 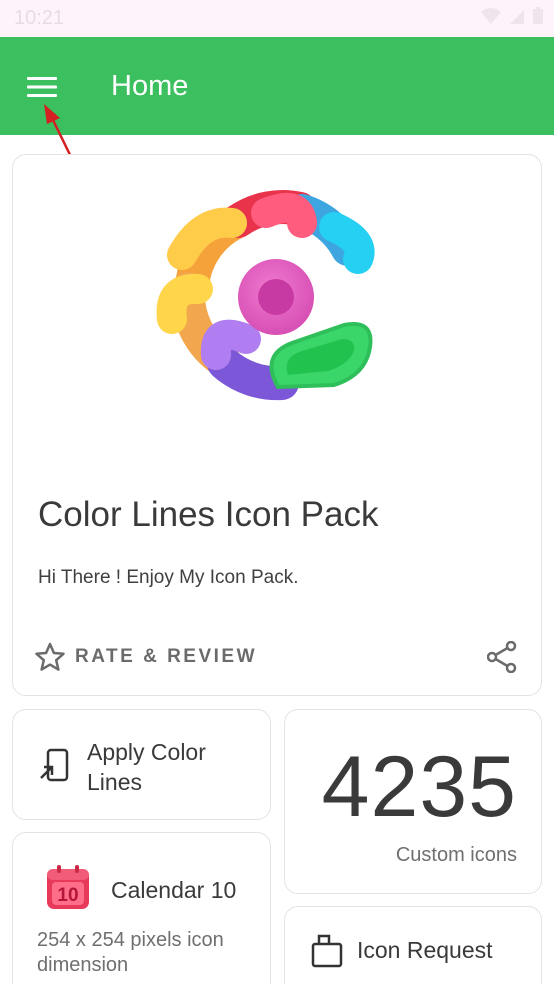 What do you see at coordinates (67, 895) in the screenshot?
I see `calendar-icon-text: 10` at bounding box center [67, 895].